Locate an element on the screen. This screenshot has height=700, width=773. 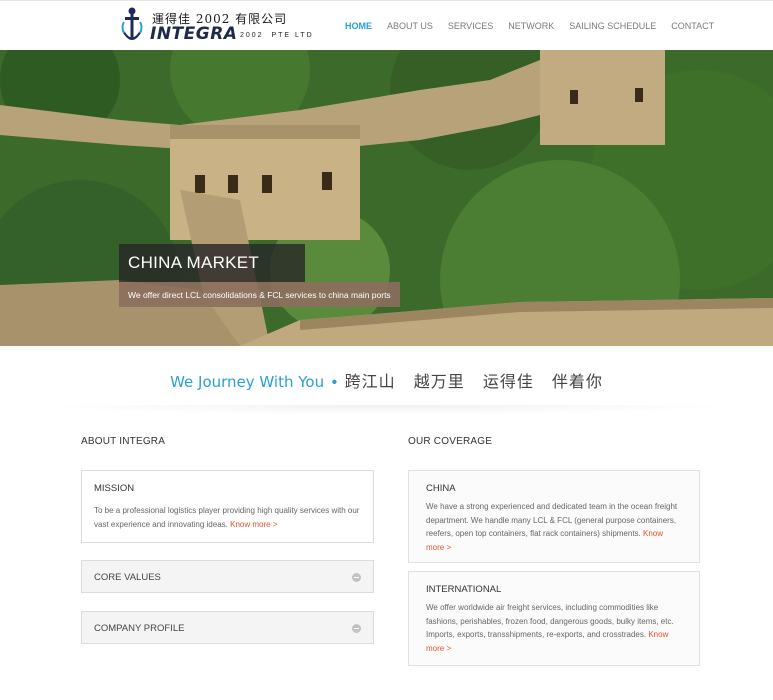
coverage-heading: OUR COVERAGE is located at coordinates (450, 441).